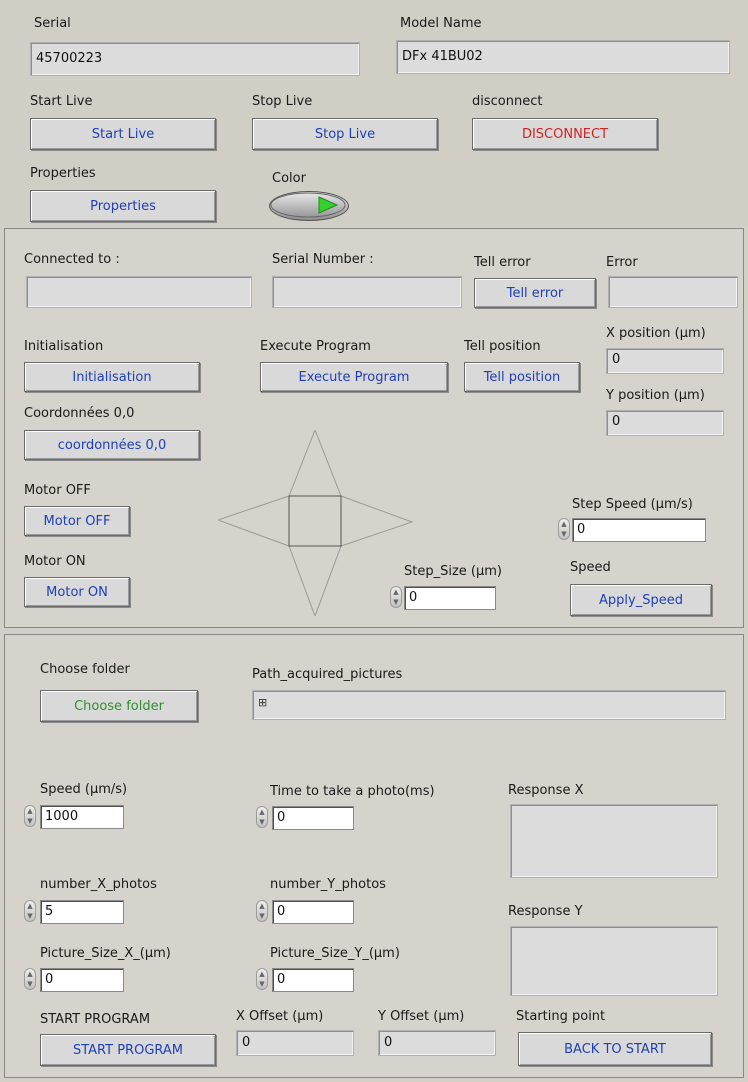  Describe the element at coordinates (614, 961) in the screenshot. I see `response-y-indicator` at that location.